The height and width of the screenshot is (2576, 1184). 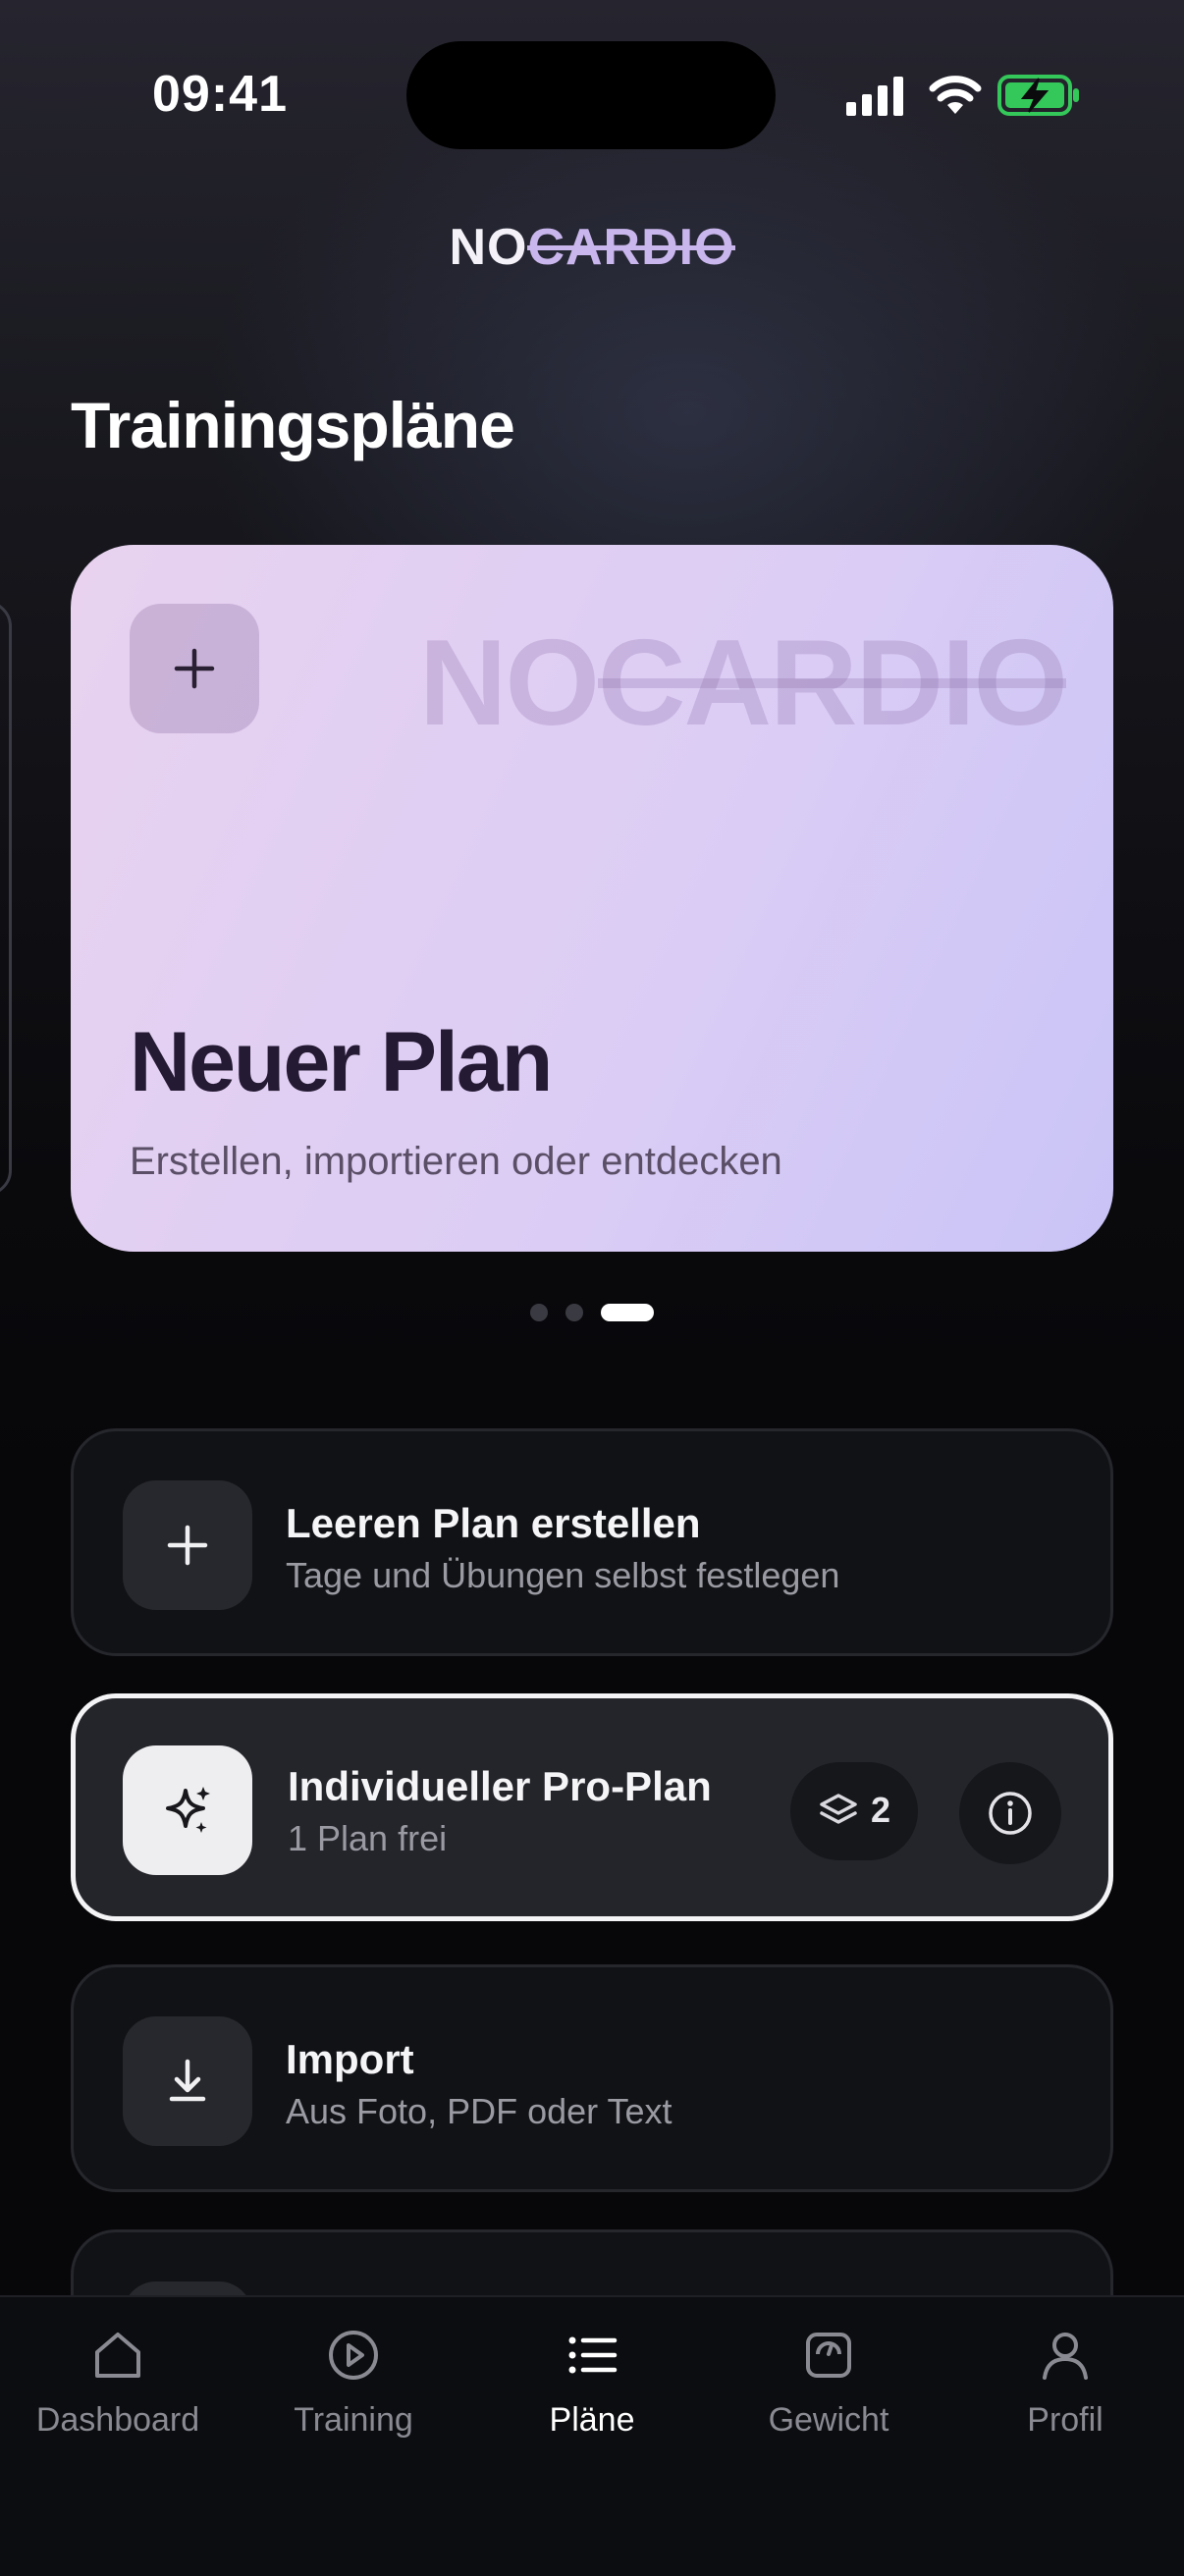 I want to click on battery-charging-icon, so click(x=1038, y=95).